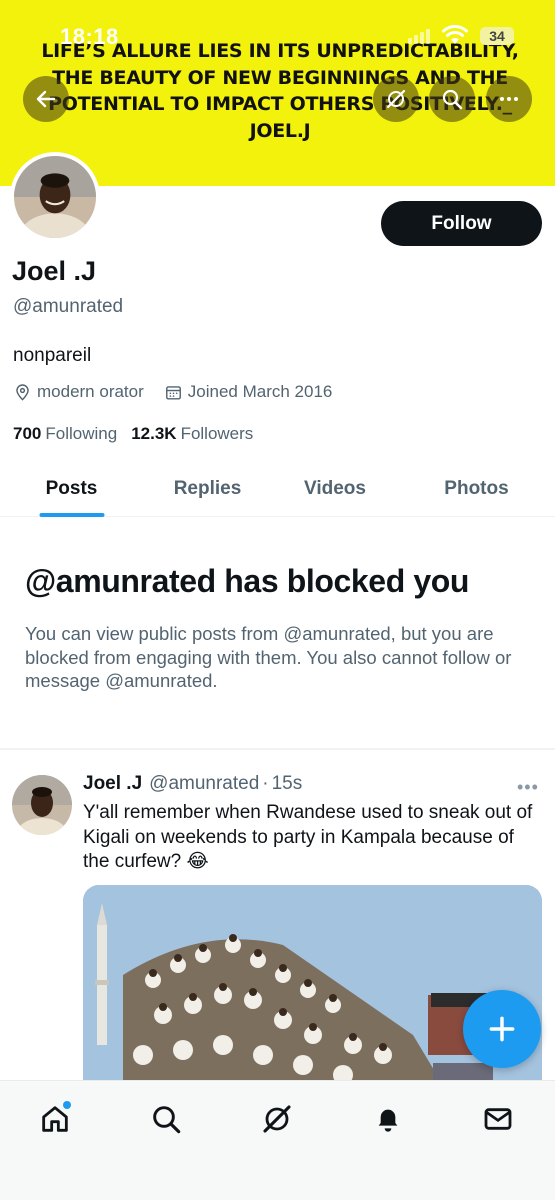  I want to click on location-text: modern orator, so click(90, 391).